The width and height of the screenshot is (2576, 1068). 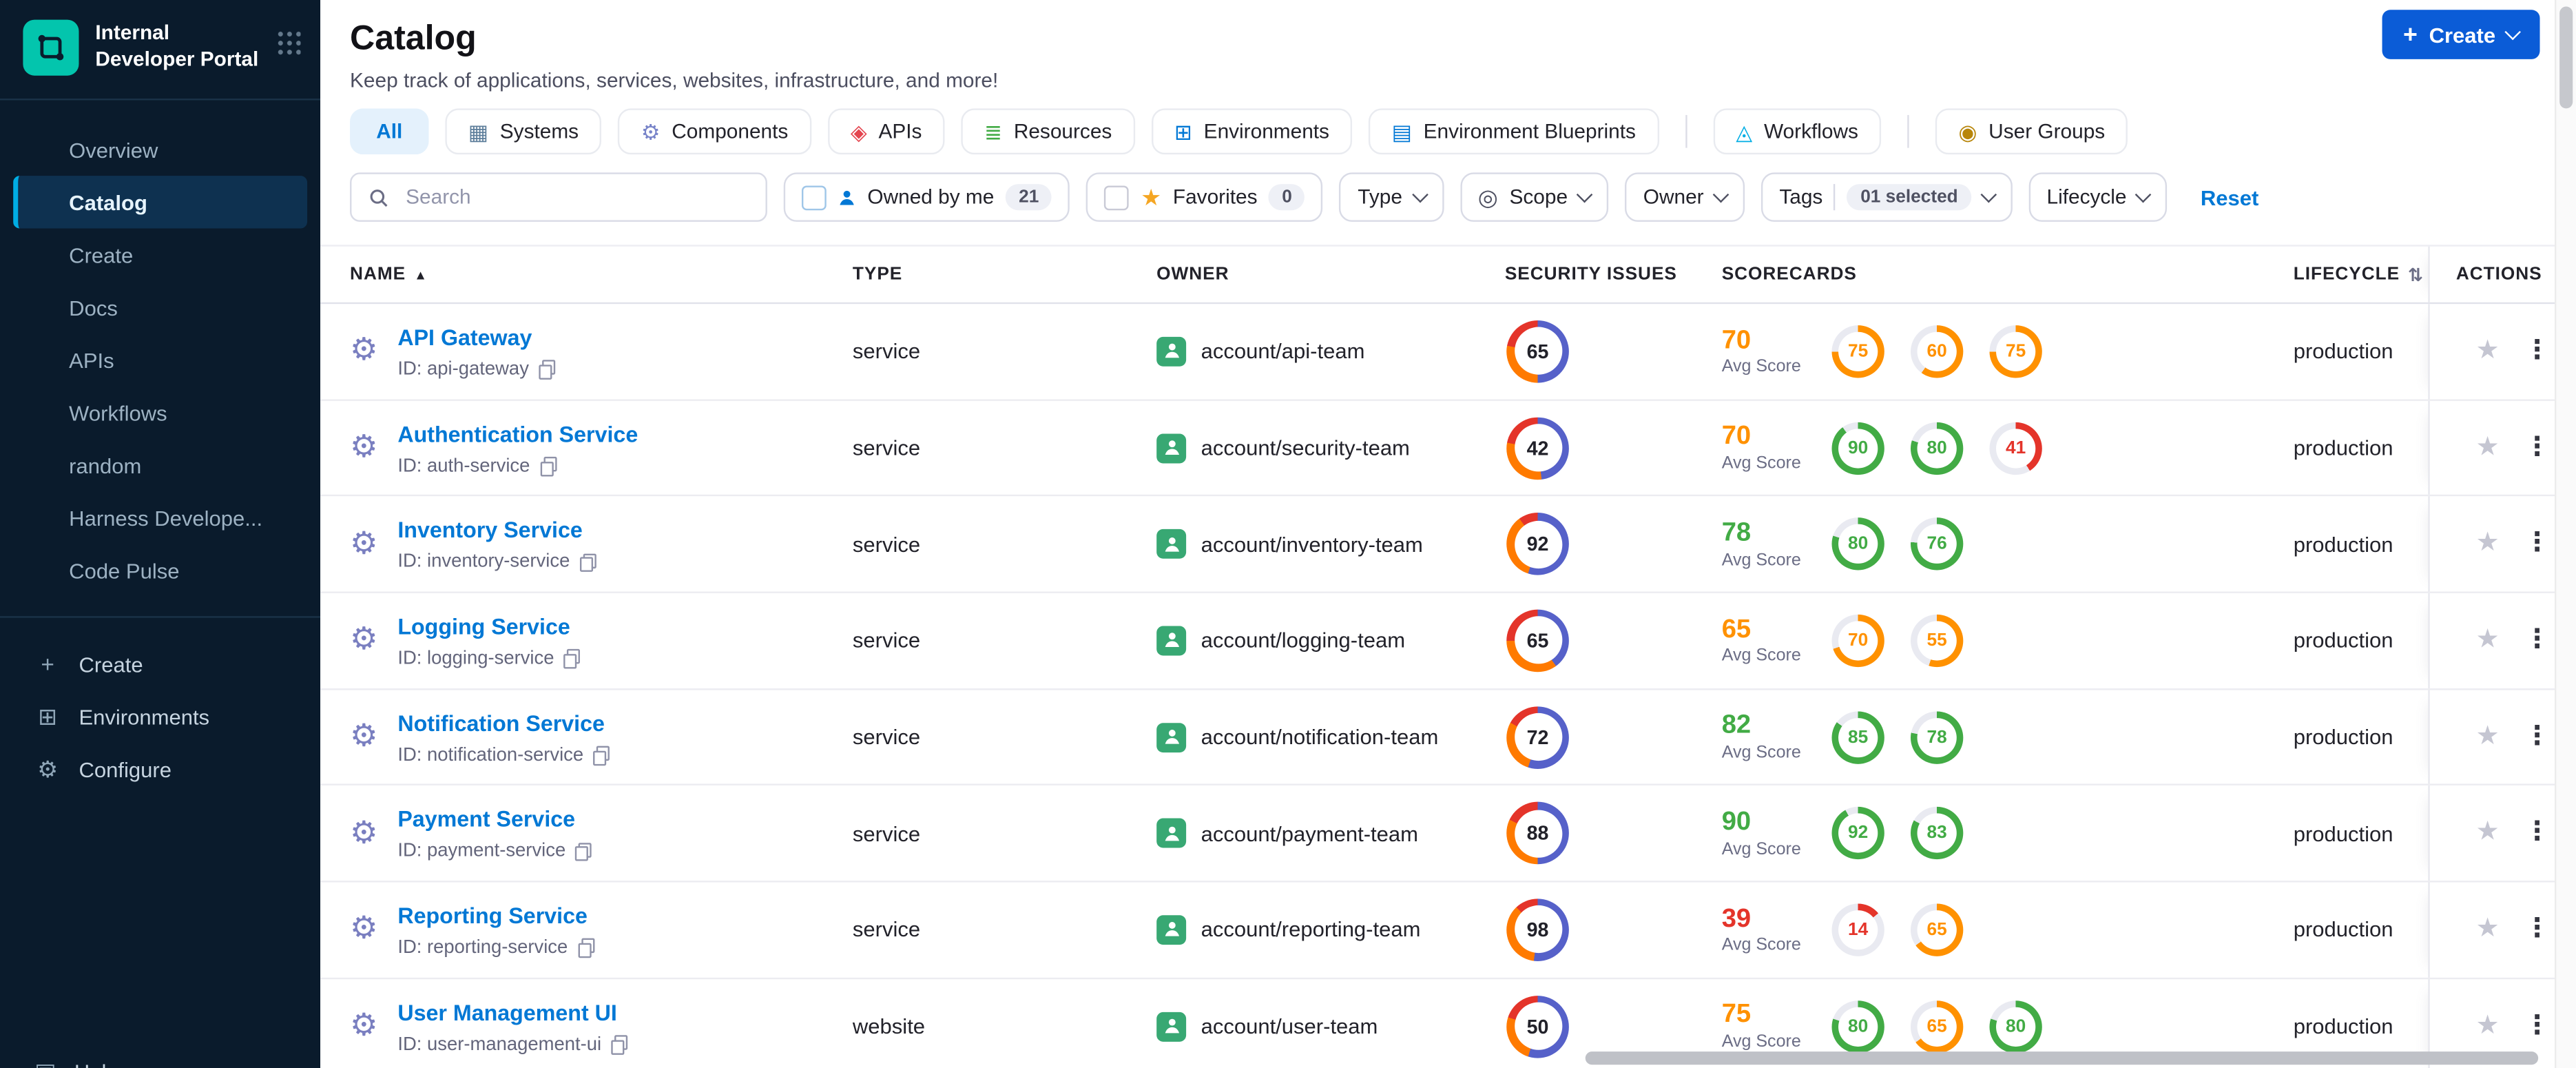 What do you see at coordinates (389, 132) in the screenshot?
I see `tab-all: All` at bounding box center [389, 132].